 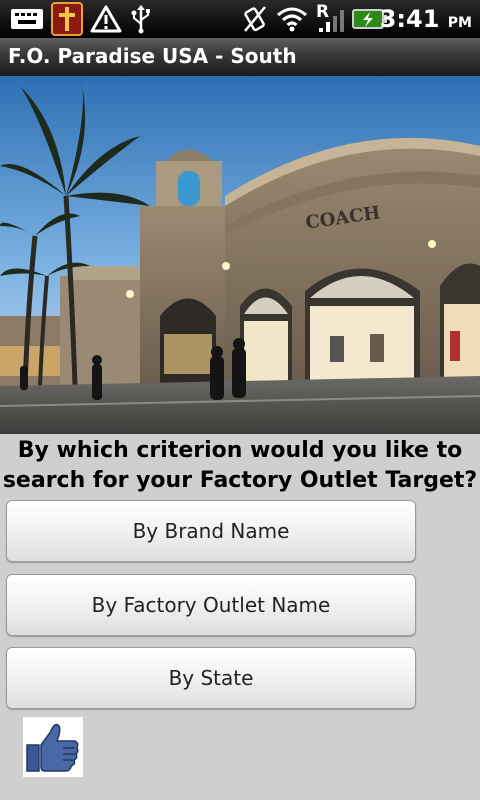 I want to click on by-state-label: By State, so click(x=211, y=678).